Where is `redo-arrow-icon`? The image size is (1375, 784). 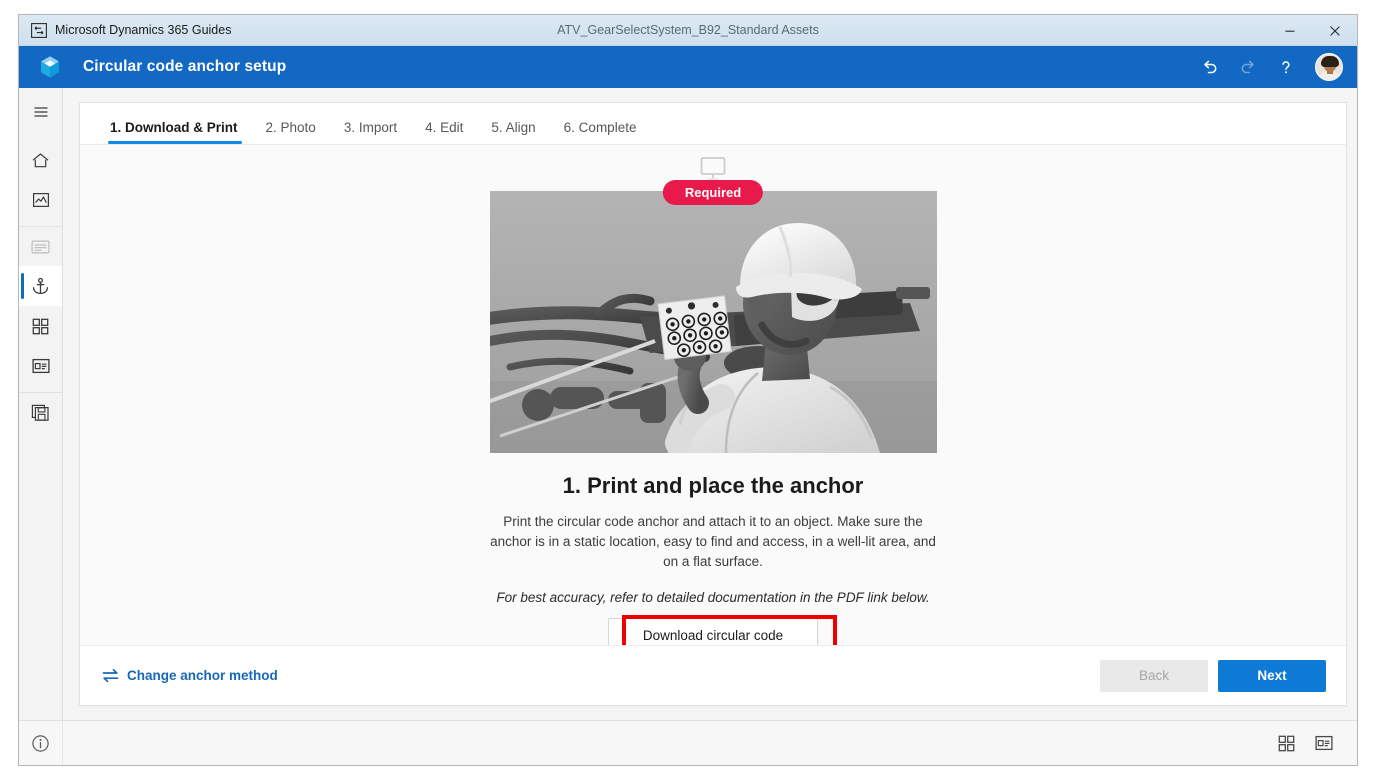 redo-arrow-icon is located at coordinates (1248, 67).